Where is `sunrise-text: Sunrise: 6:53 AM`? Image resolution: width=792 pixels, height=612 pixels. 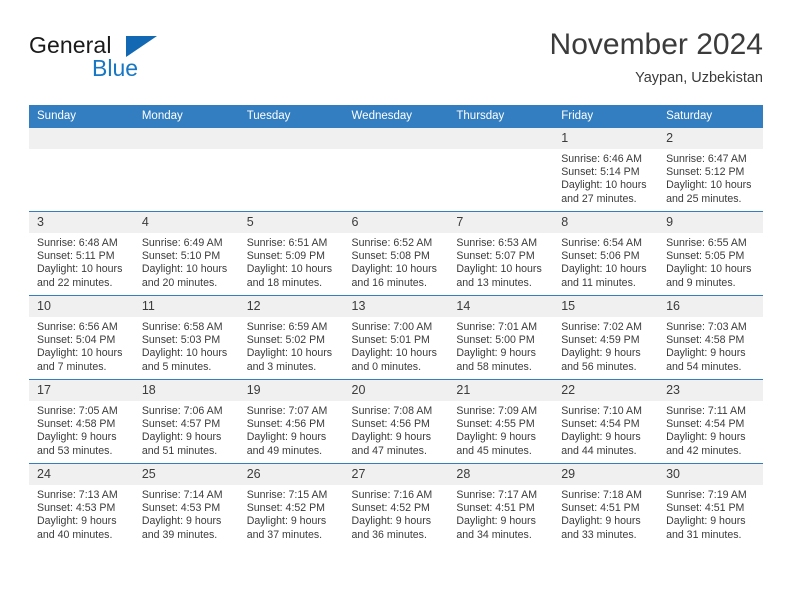
sunrise-text: Sunrise: 6:53 AM is located at coordinates (497, 243).